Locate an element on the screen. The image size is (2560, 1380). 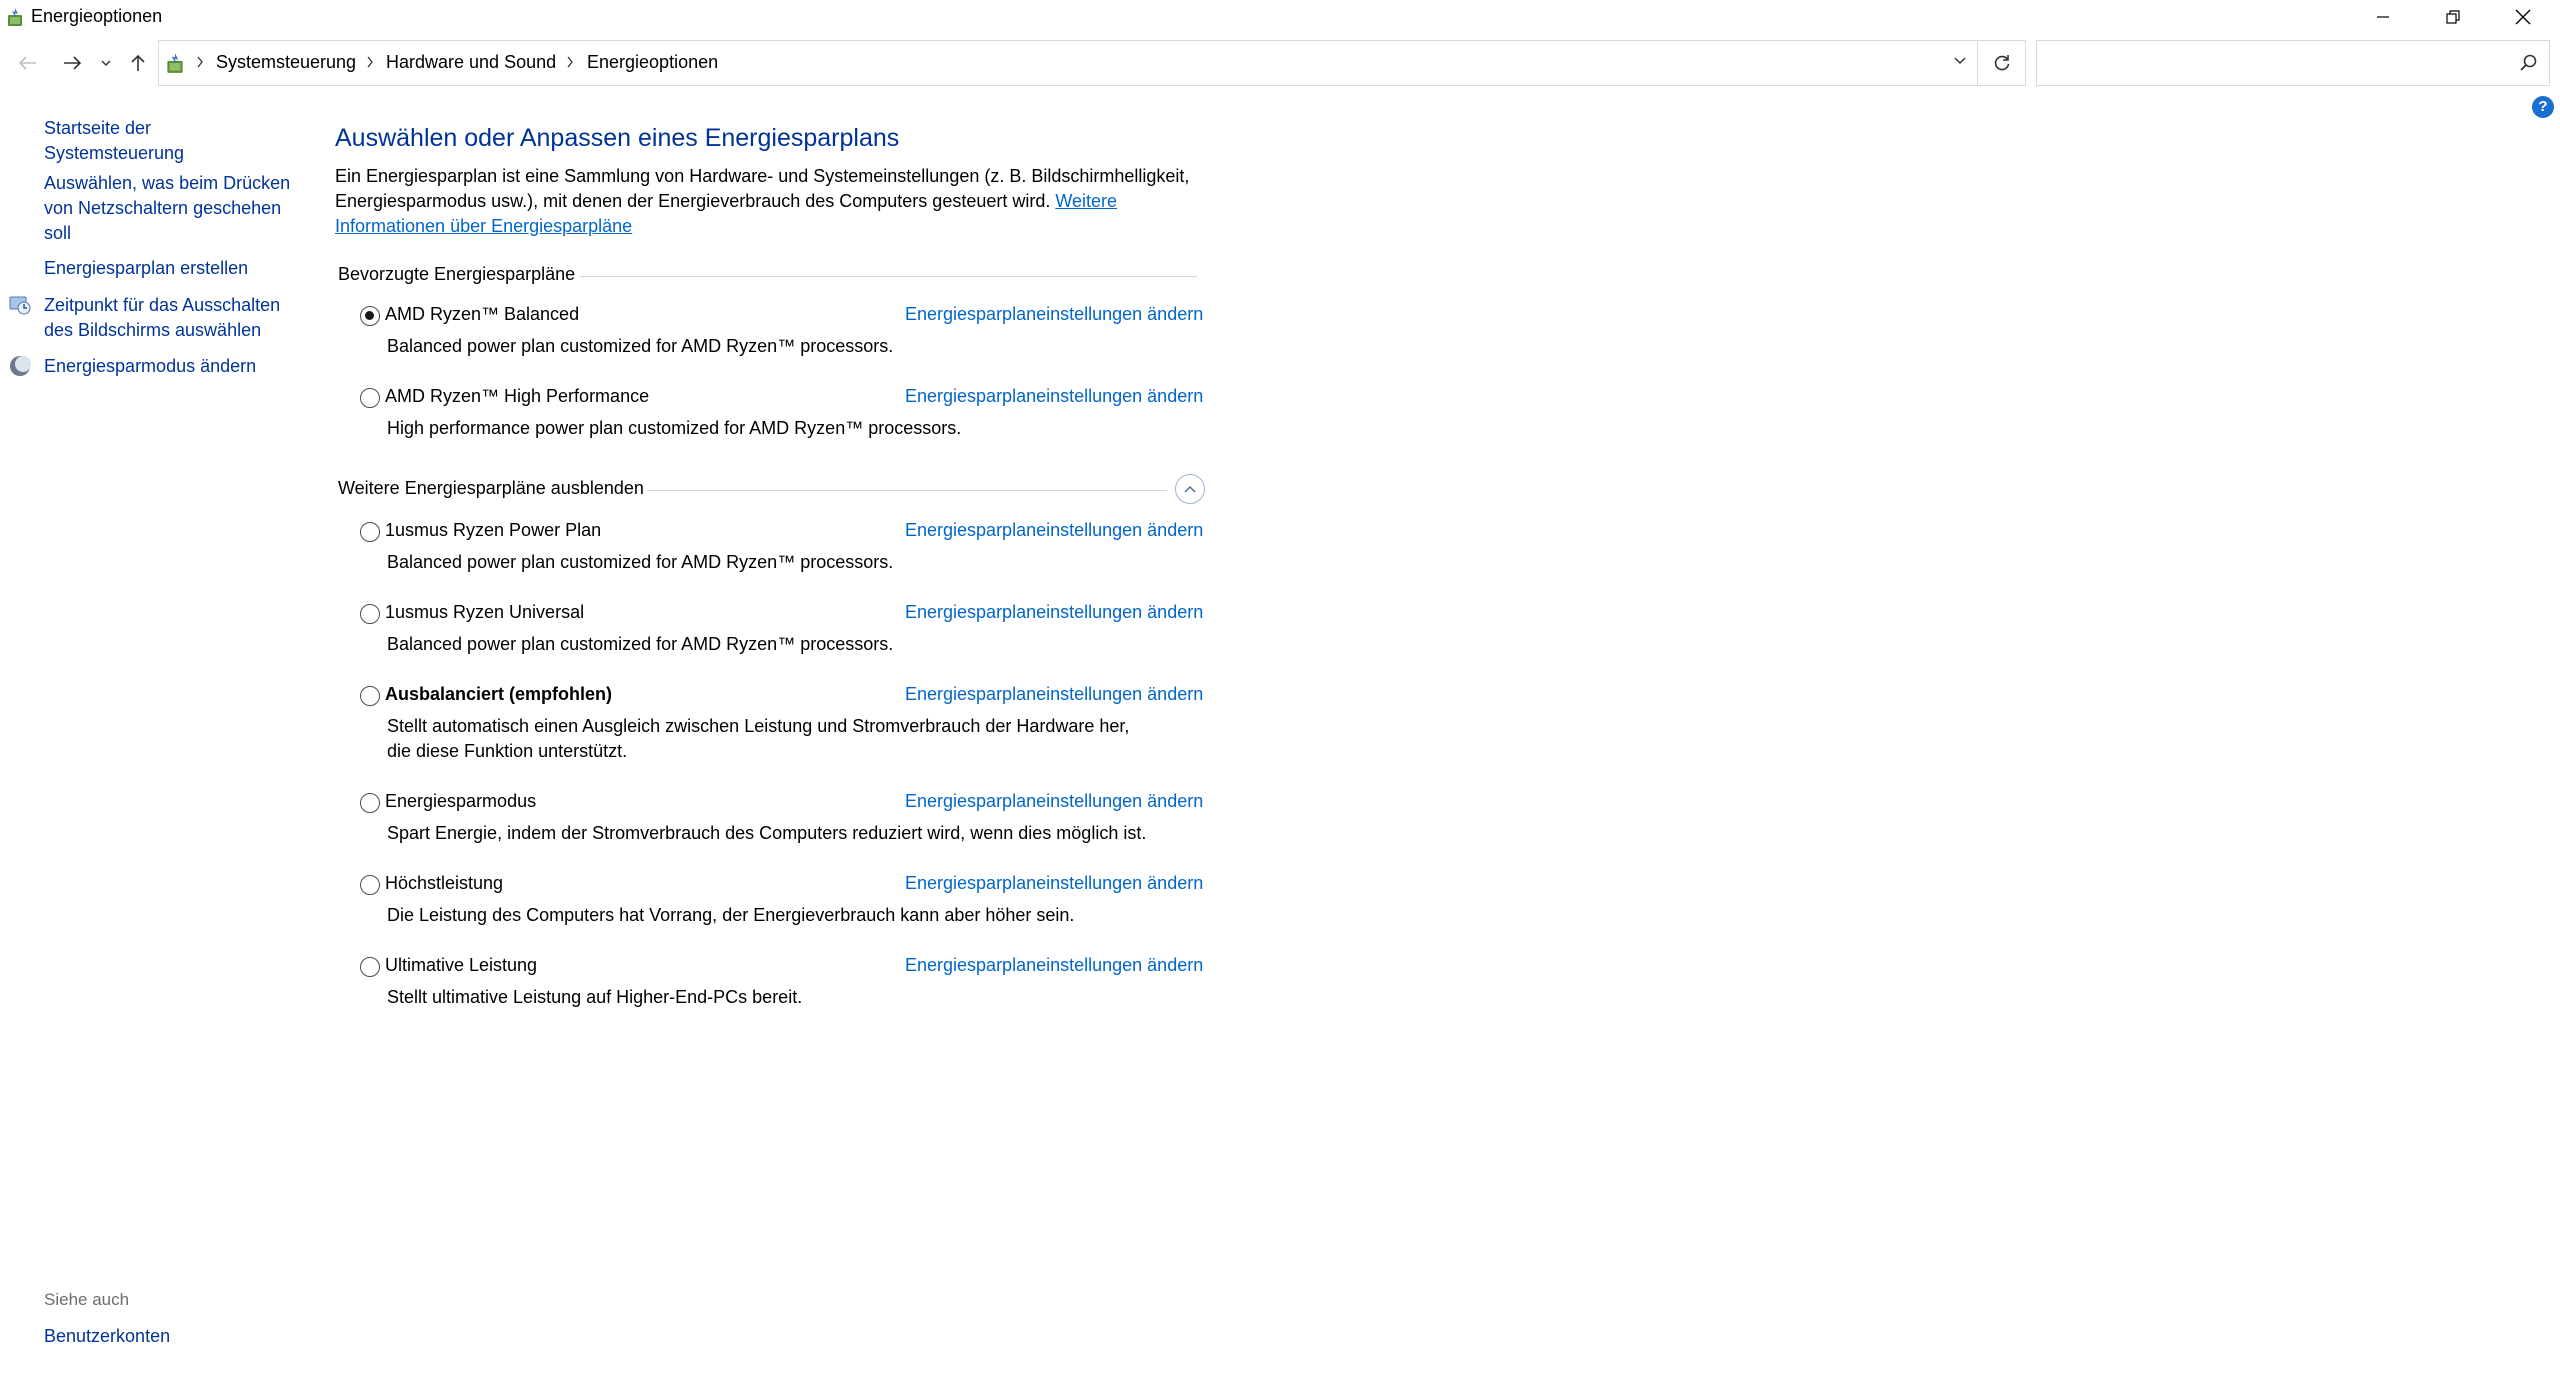
plan-name: Höchstleistung is located at coordinates (444, 883).